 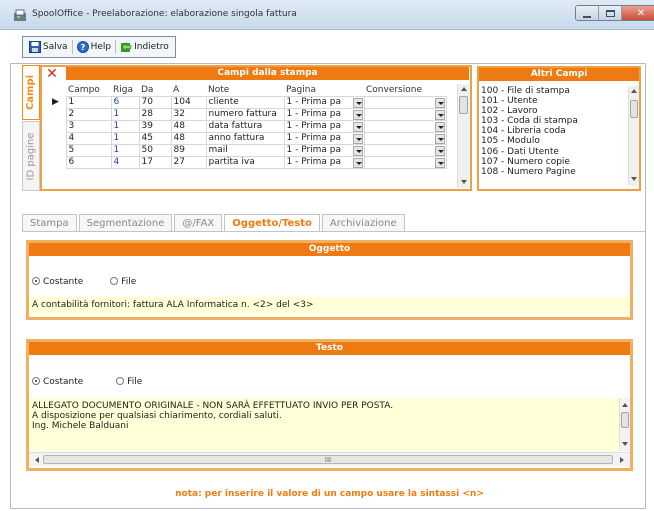 I want to click on grid-scrollbar, so click(x=463, y=136).